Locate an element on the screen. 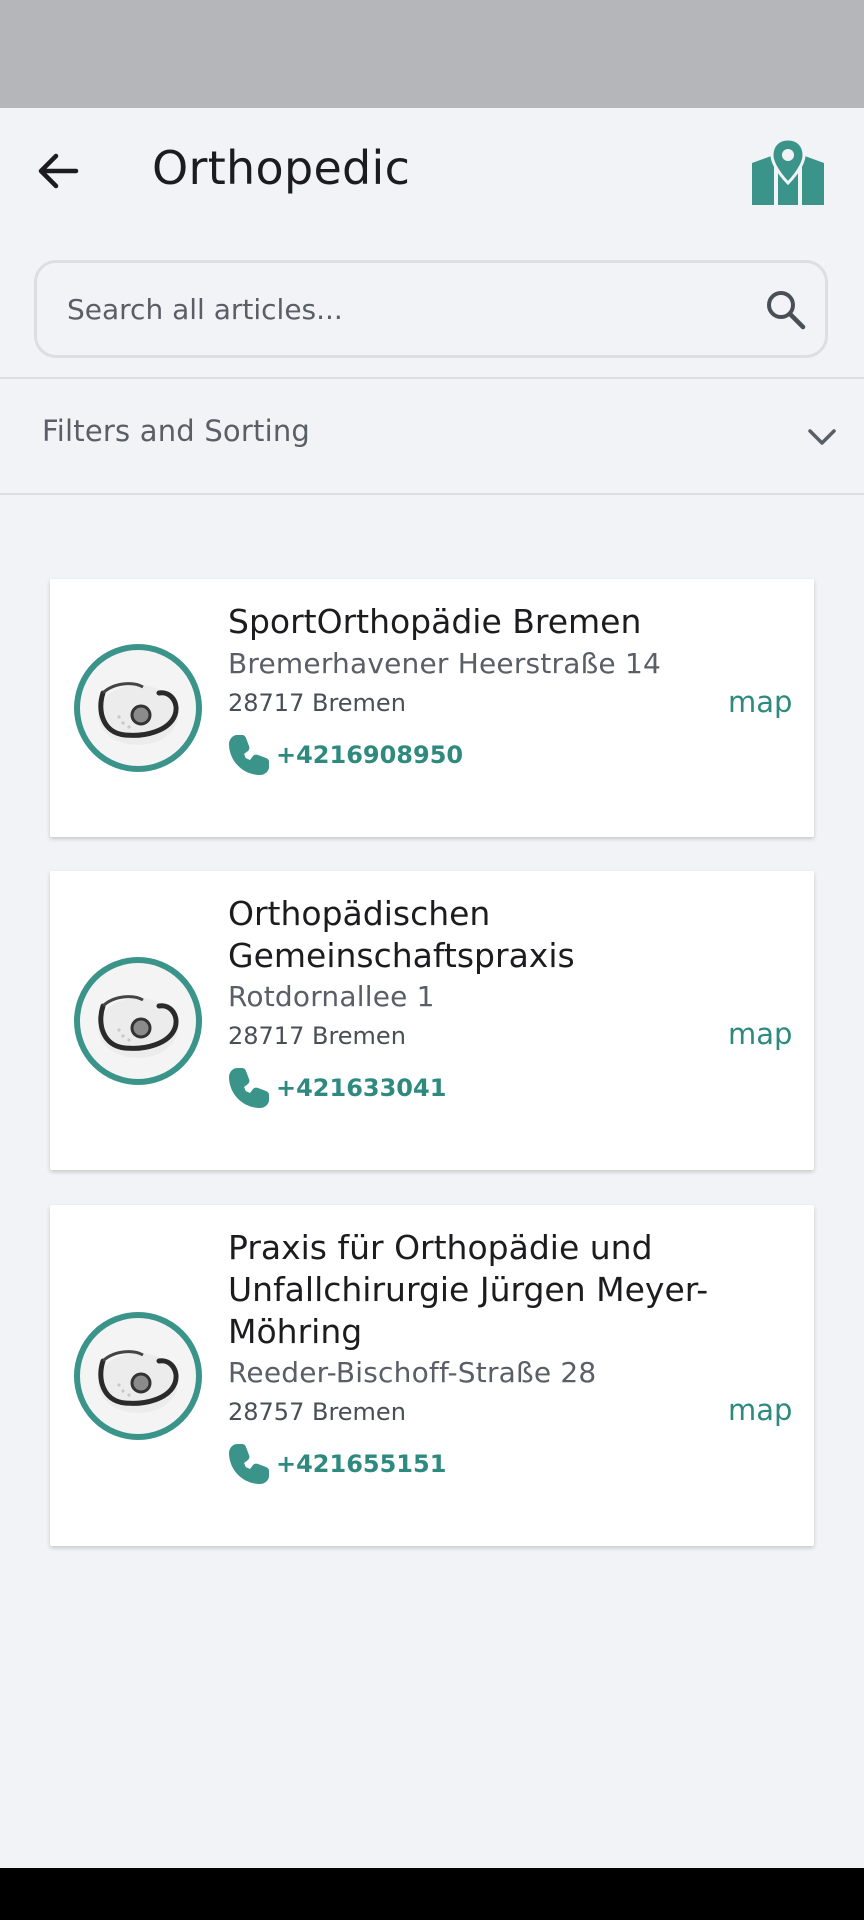 The width and height of the screenshot is (864, 1920). filters-toggle: Filters and Sorting is located at coordinates (432, 437).